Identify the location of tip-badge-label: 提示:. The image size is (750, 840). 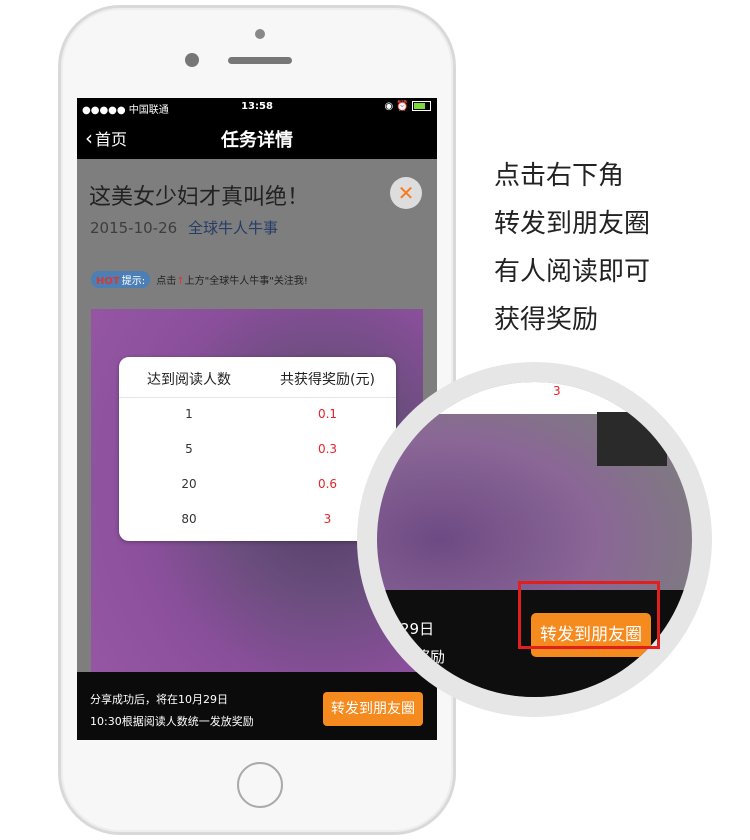
(133, 281).